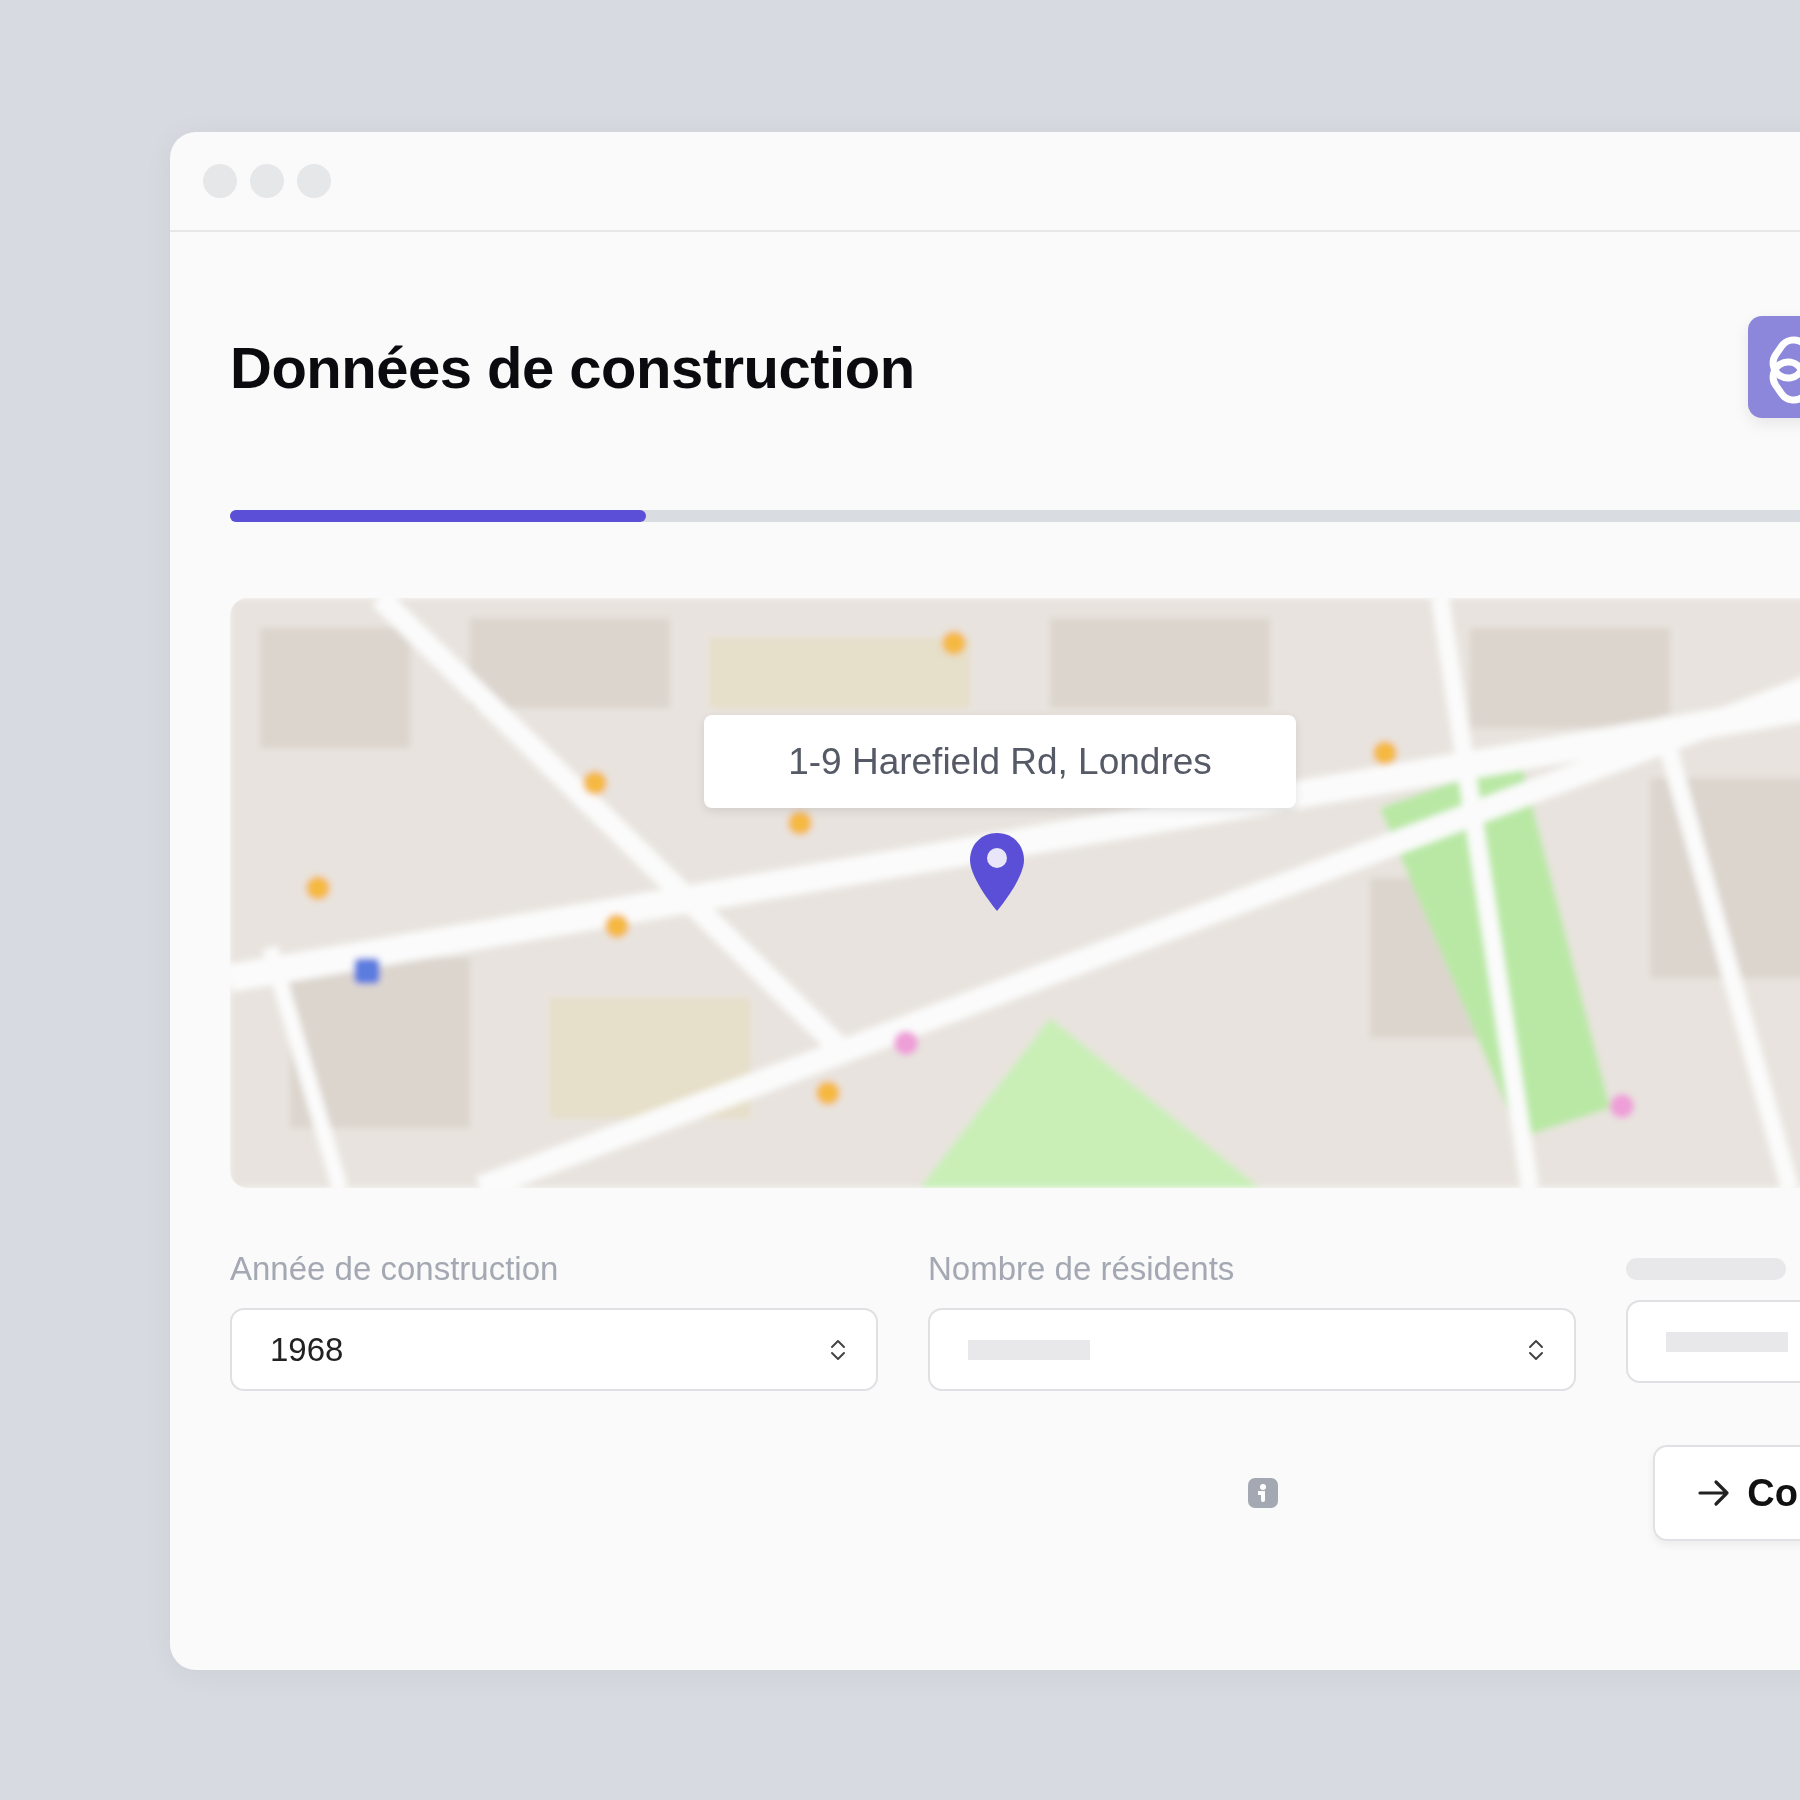 This screenshot has height=1800, width=1800. I want to click on map-pin-icon, so click(997, 872).